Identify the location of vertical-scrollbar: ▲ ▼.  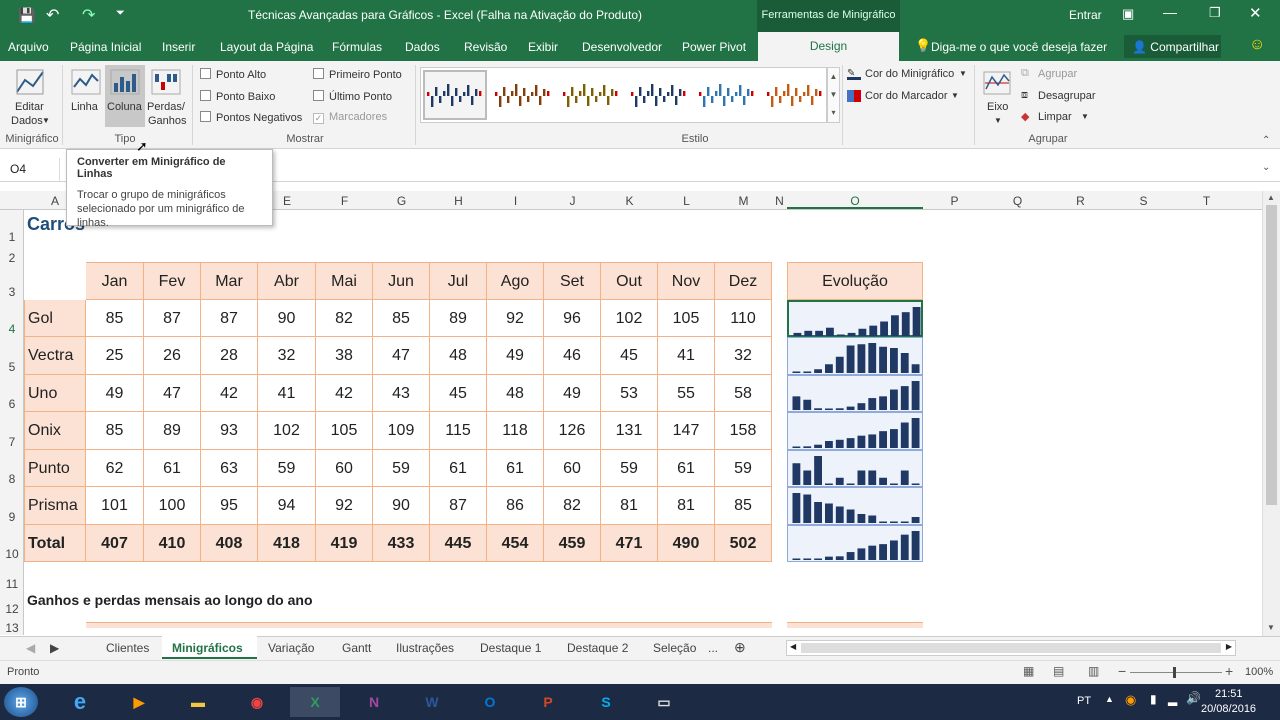
(1271, 413).